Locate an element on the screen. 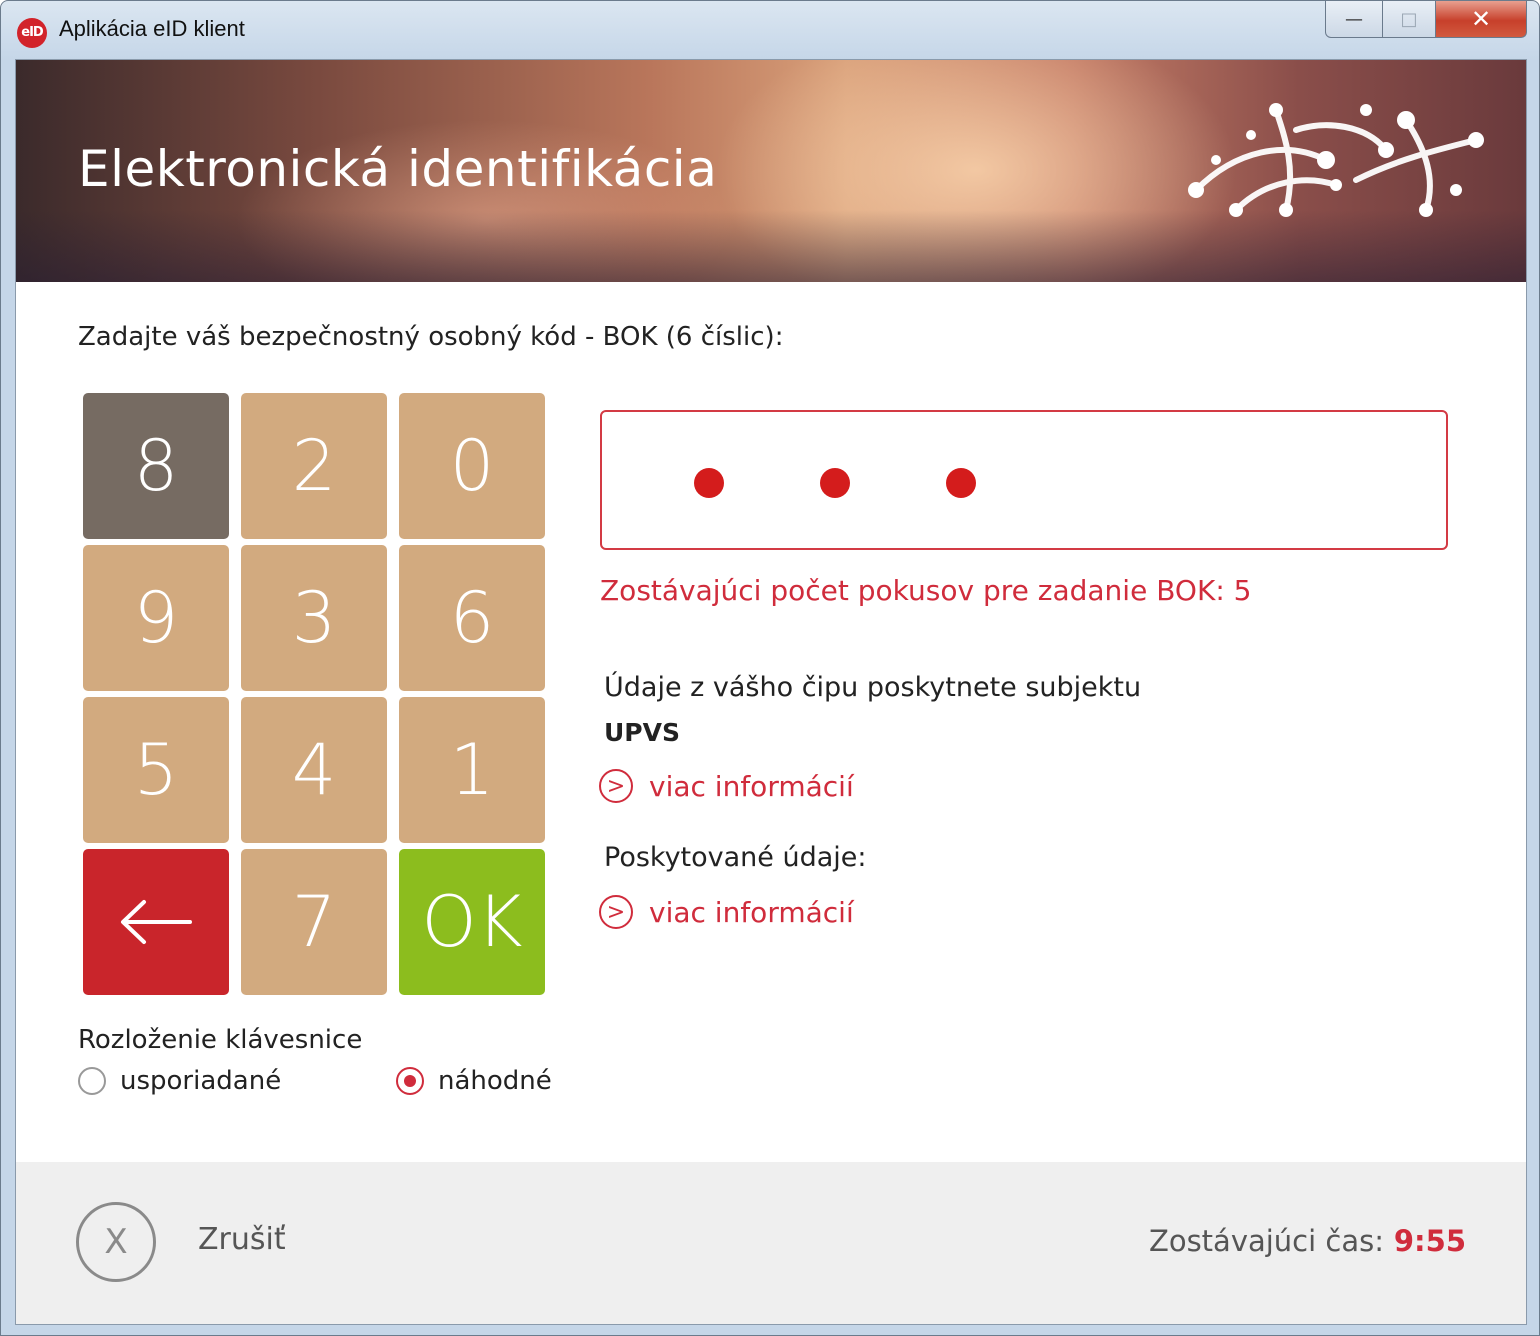 This screenshot has height=1336, width=1540. radio-ordered: usporiadané is located at coordinates (179, 1081).